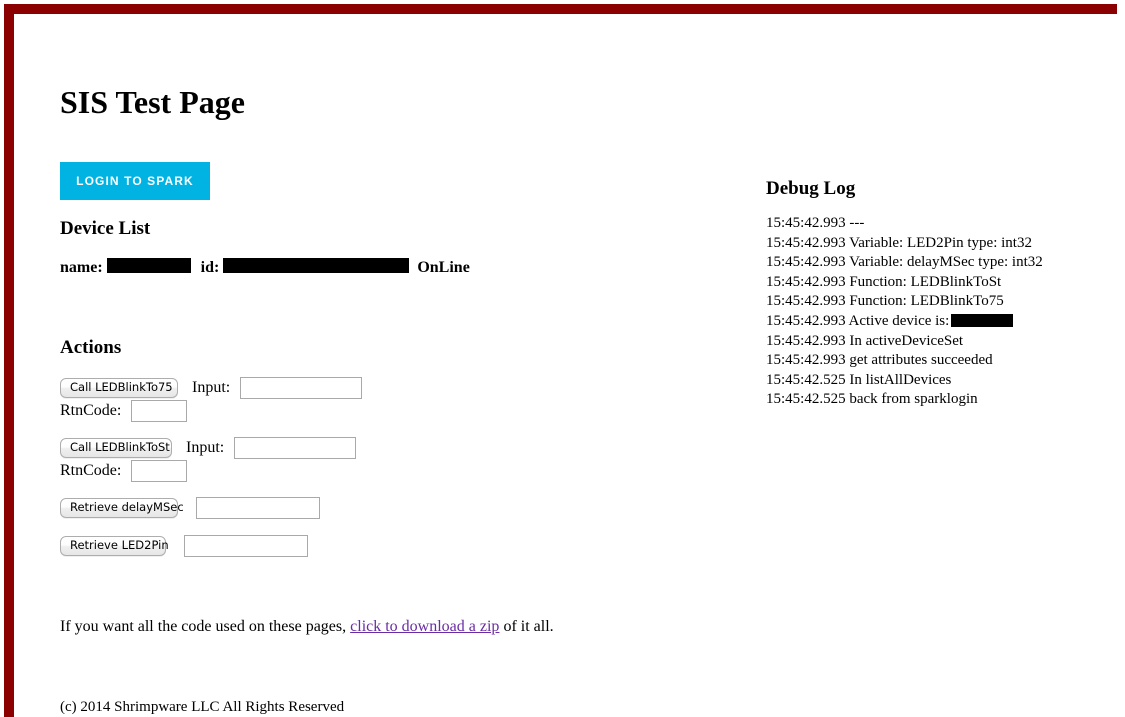  What do you see at coordinates (148, 265) in the screenshot?
I see `device-name-redacted-value` at bounding box center [148, 265].